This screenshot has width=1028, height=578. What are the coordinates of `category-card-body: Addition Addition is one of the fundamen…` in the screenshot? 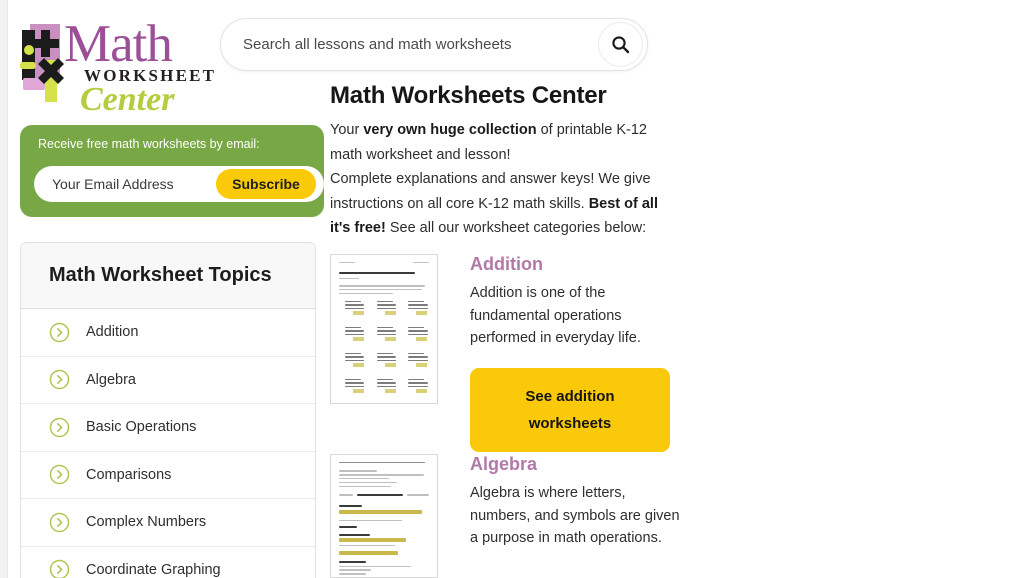 It's located at (575, 353).